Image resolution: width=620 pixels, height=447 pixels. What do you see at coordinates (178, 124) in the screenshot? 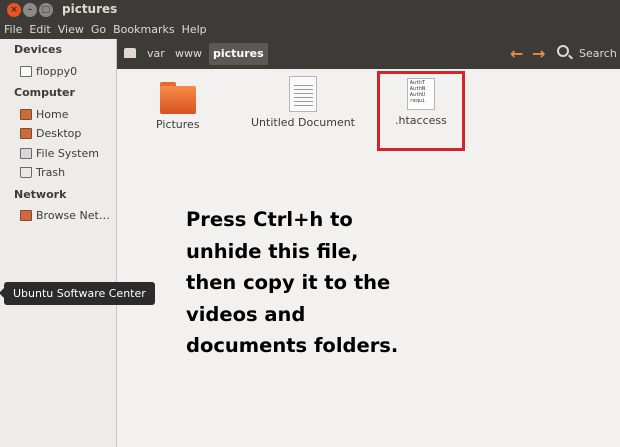
I see `file-label: Pictures` at bounding box center [178, 124].